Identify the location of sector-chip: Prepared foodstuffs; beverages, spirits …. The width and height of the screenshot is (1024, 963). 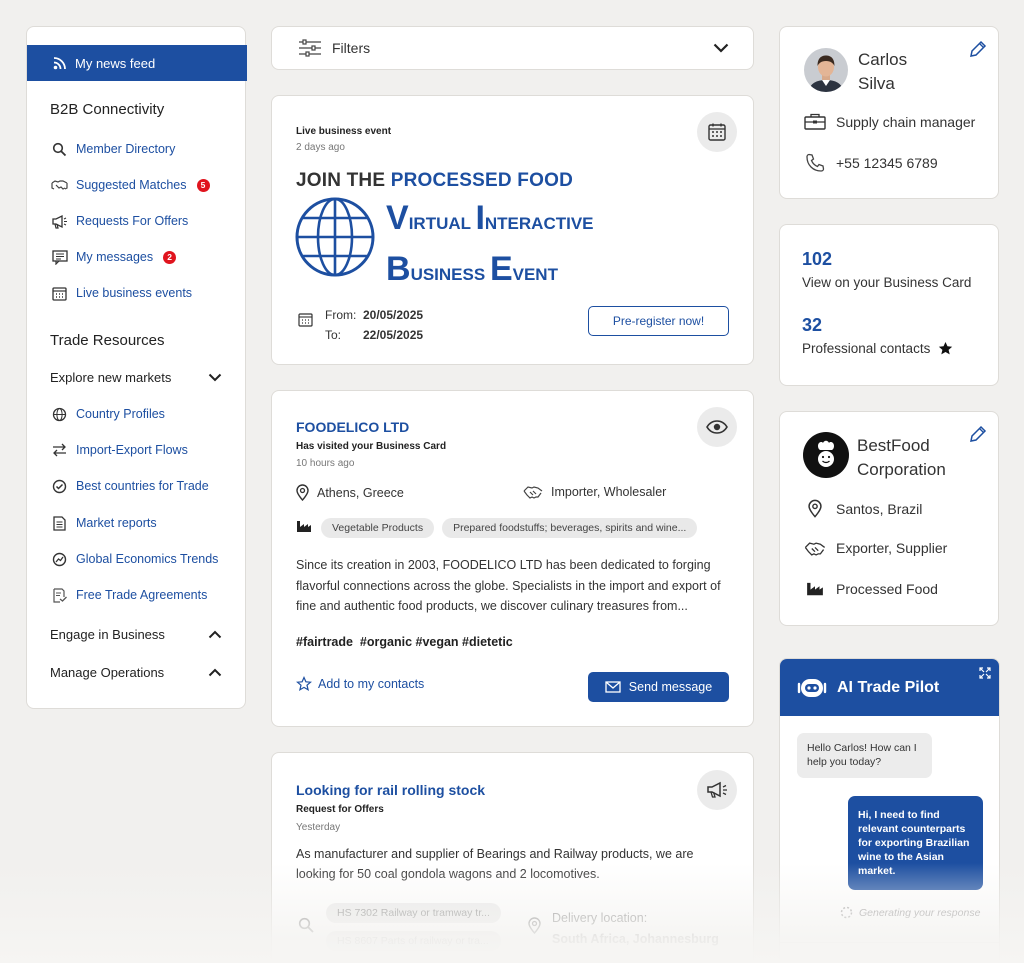
(570, 528).